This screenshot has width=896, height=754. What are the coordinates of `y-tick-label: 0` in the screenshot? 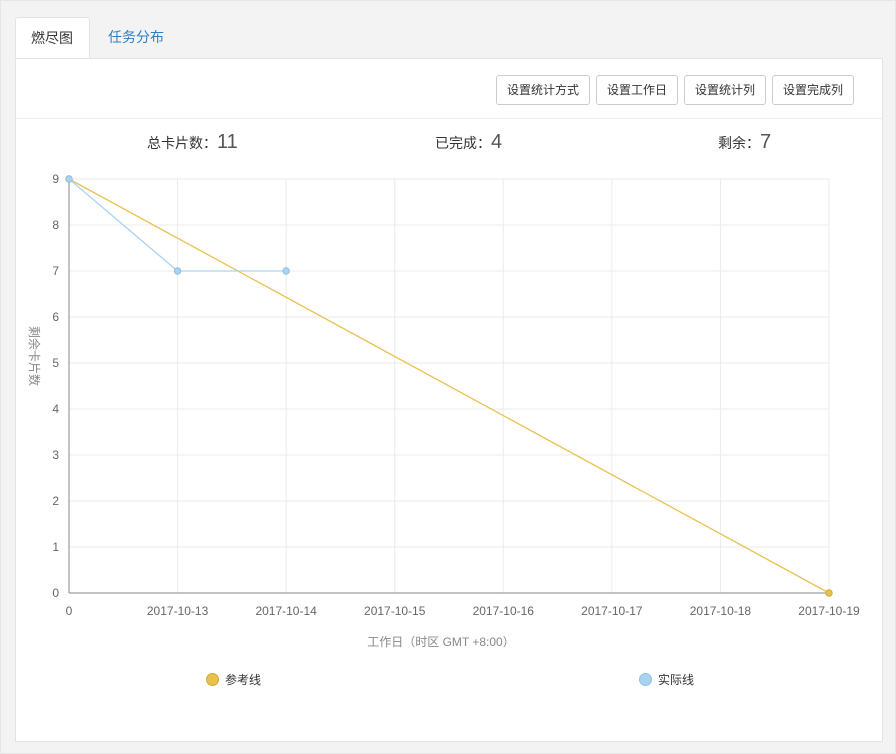 It's located at (55, 593).